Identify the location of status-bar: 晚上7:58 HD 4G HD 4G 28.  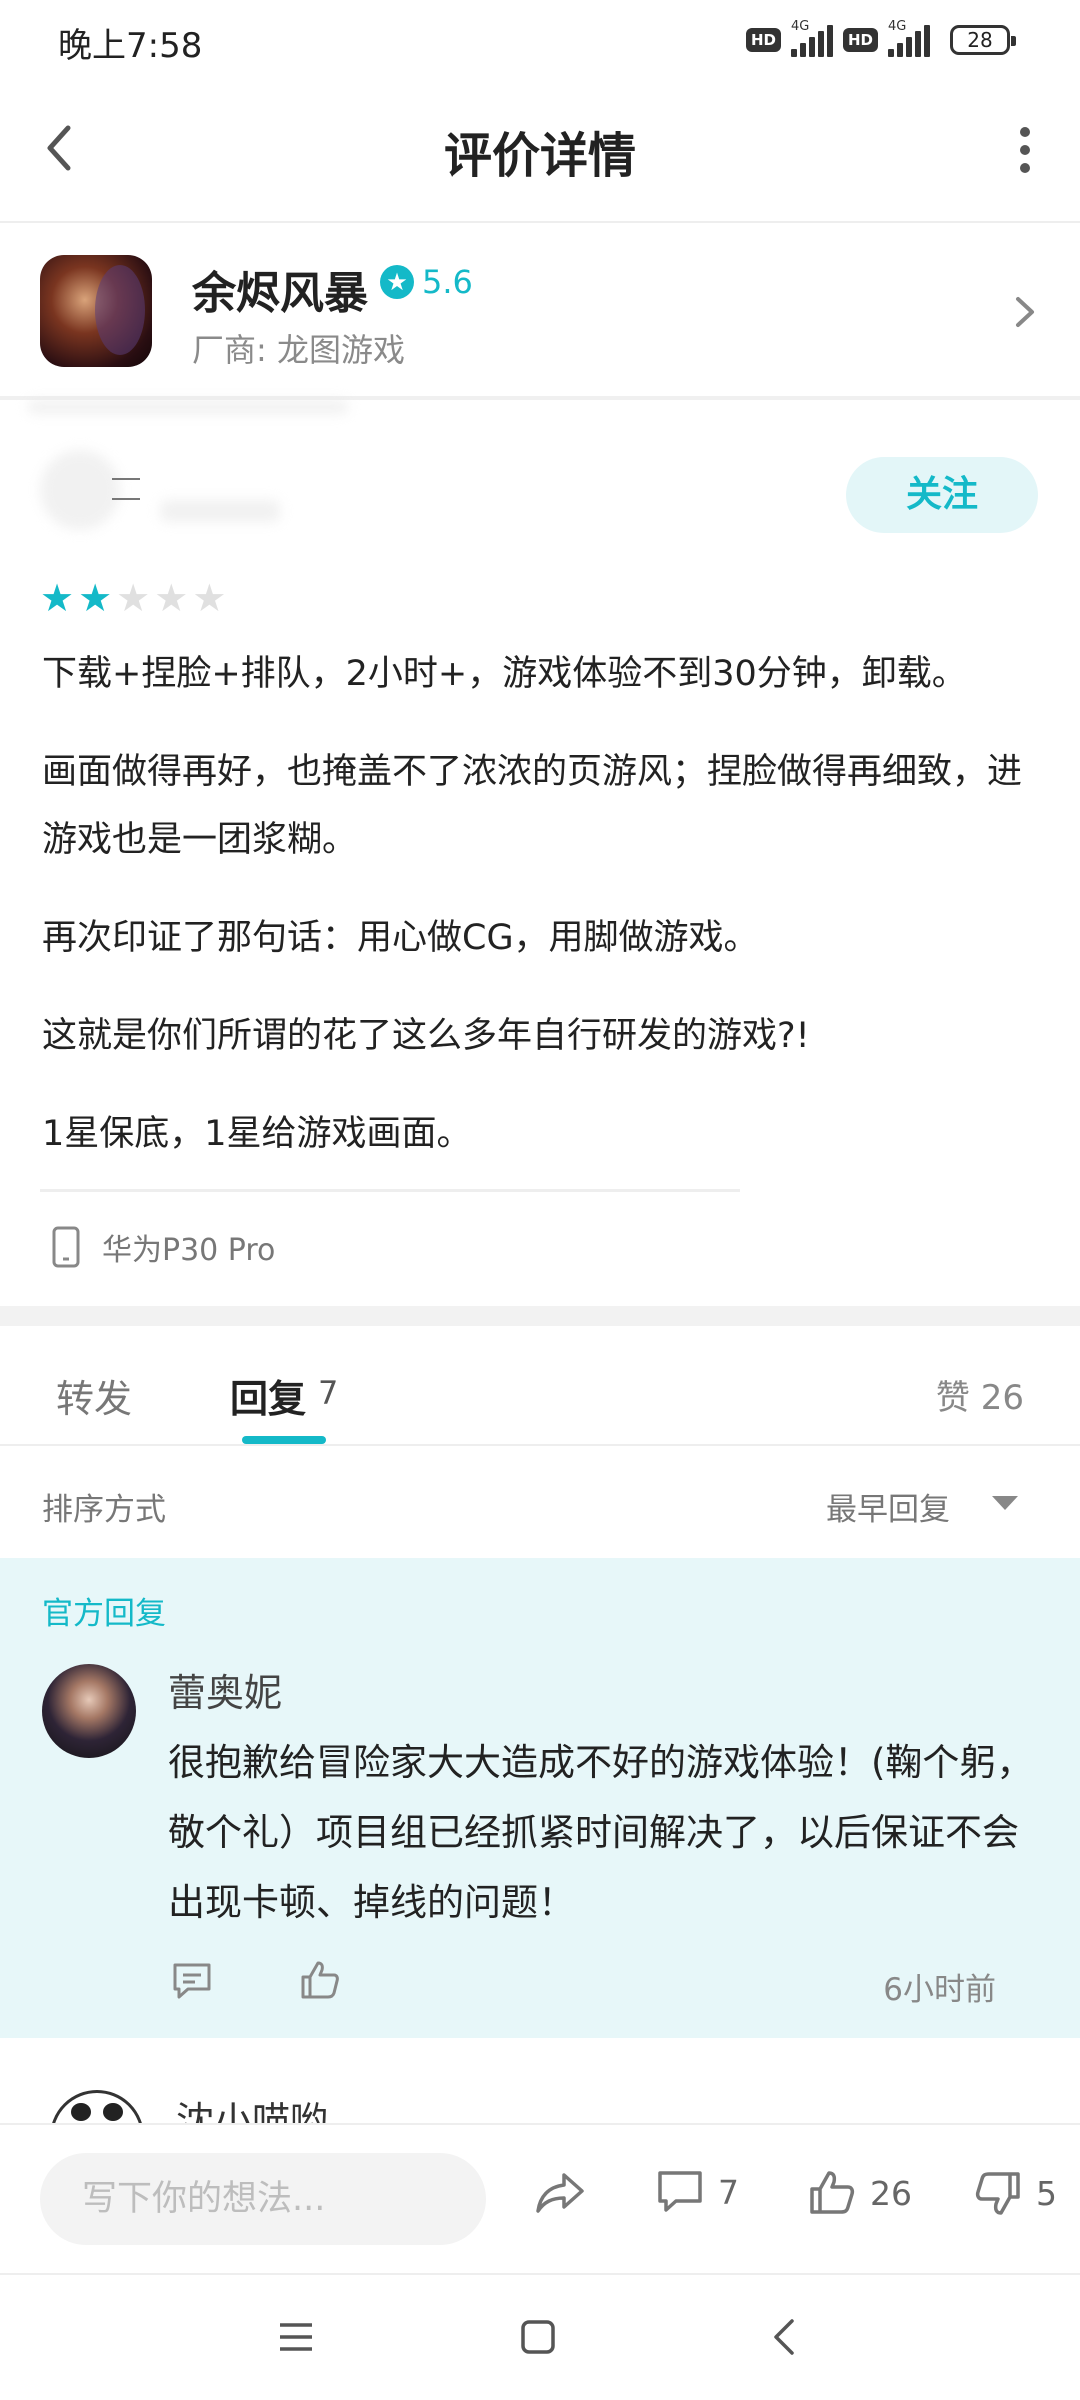
(540, 39).